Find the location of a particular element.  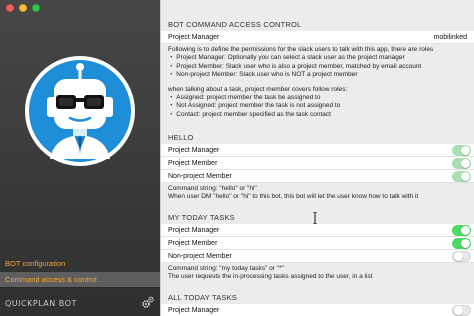

sidebar-item-bot-configuration: BOT configuration is located at coordinates (80, 263).